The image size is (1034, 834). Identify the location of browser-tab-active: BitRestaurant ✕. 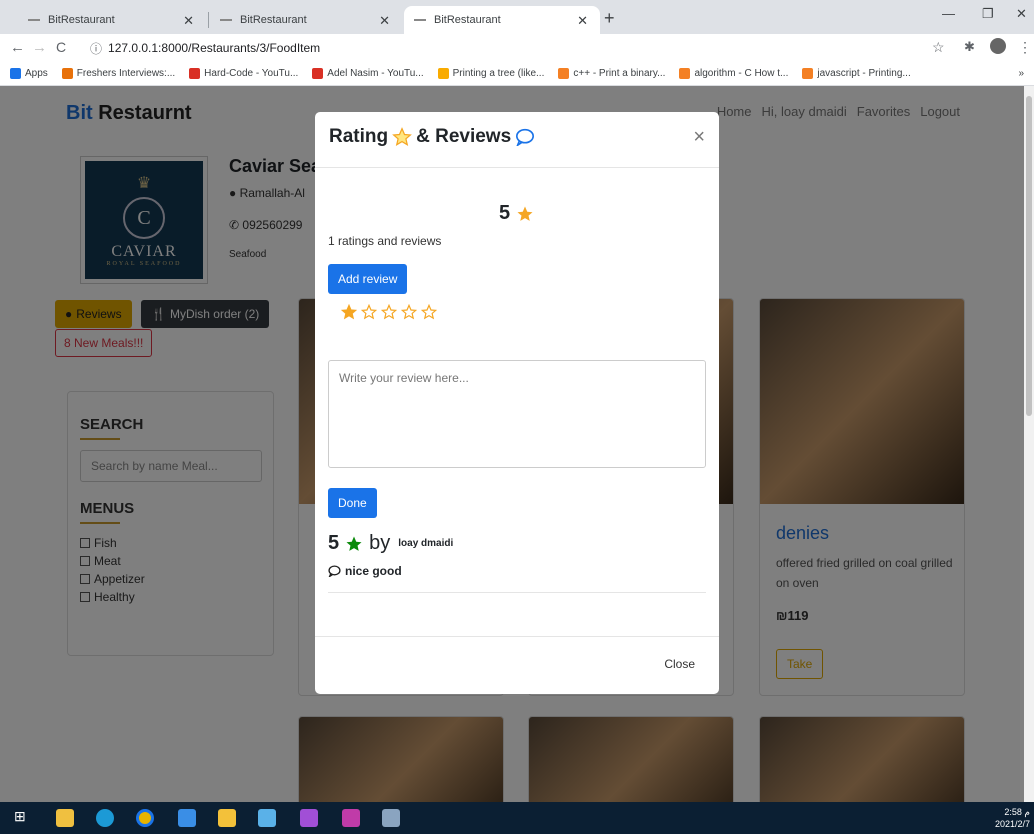
(502, 20).